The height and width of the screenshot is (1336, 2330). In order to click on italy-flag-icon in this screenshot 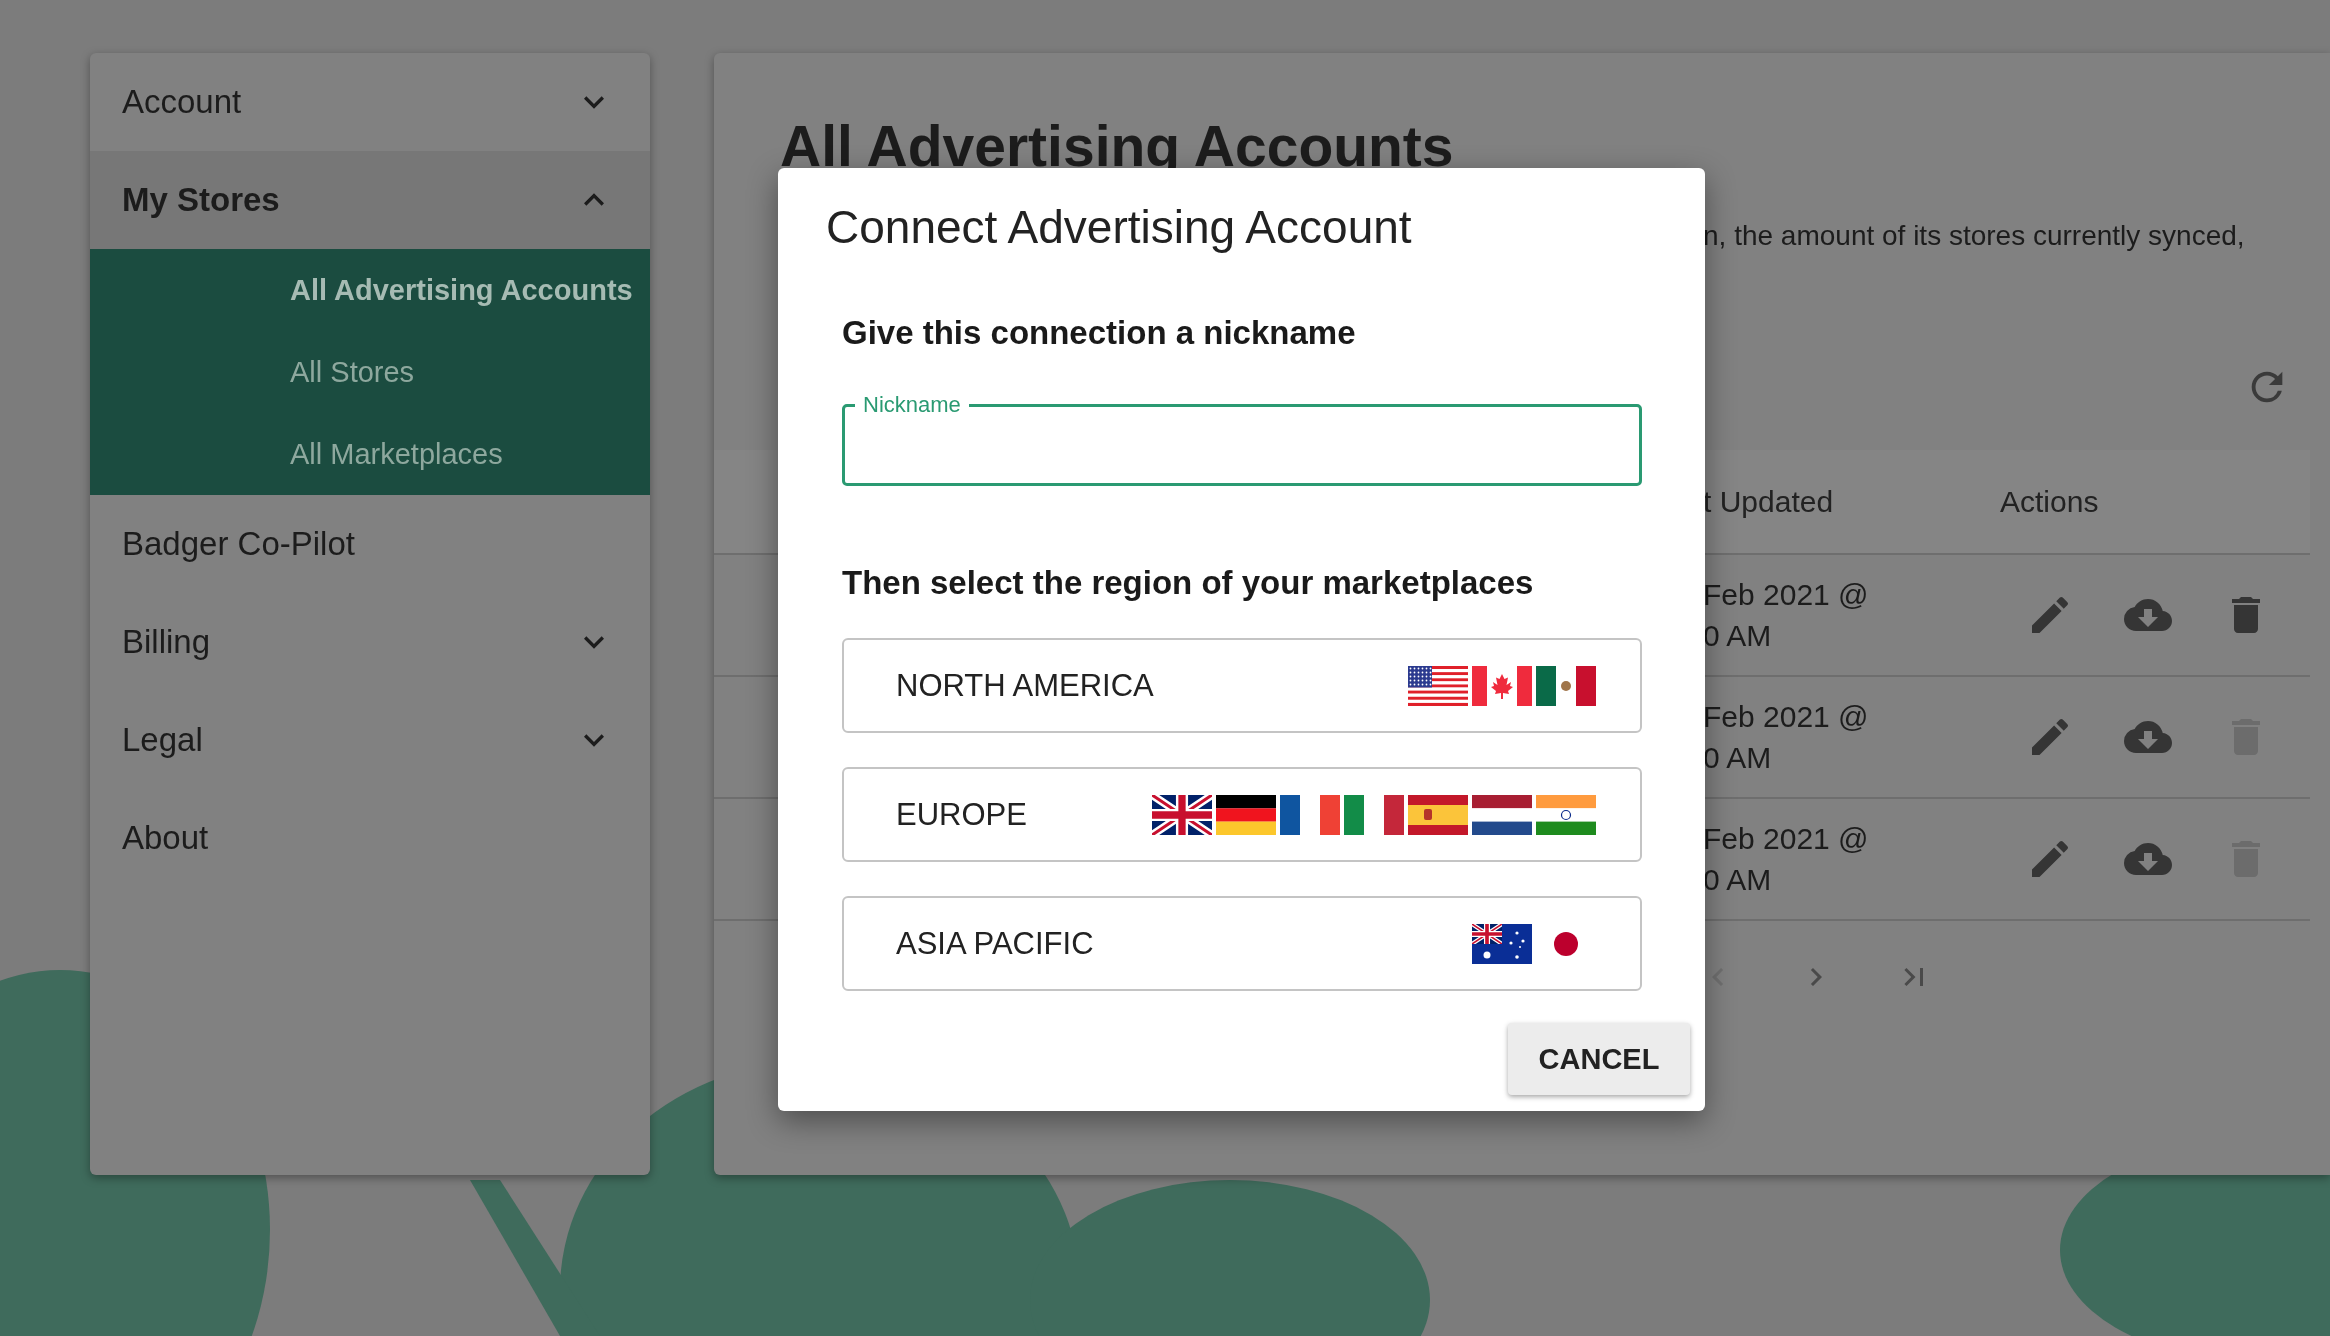, I will do `click(1374, 814)`.